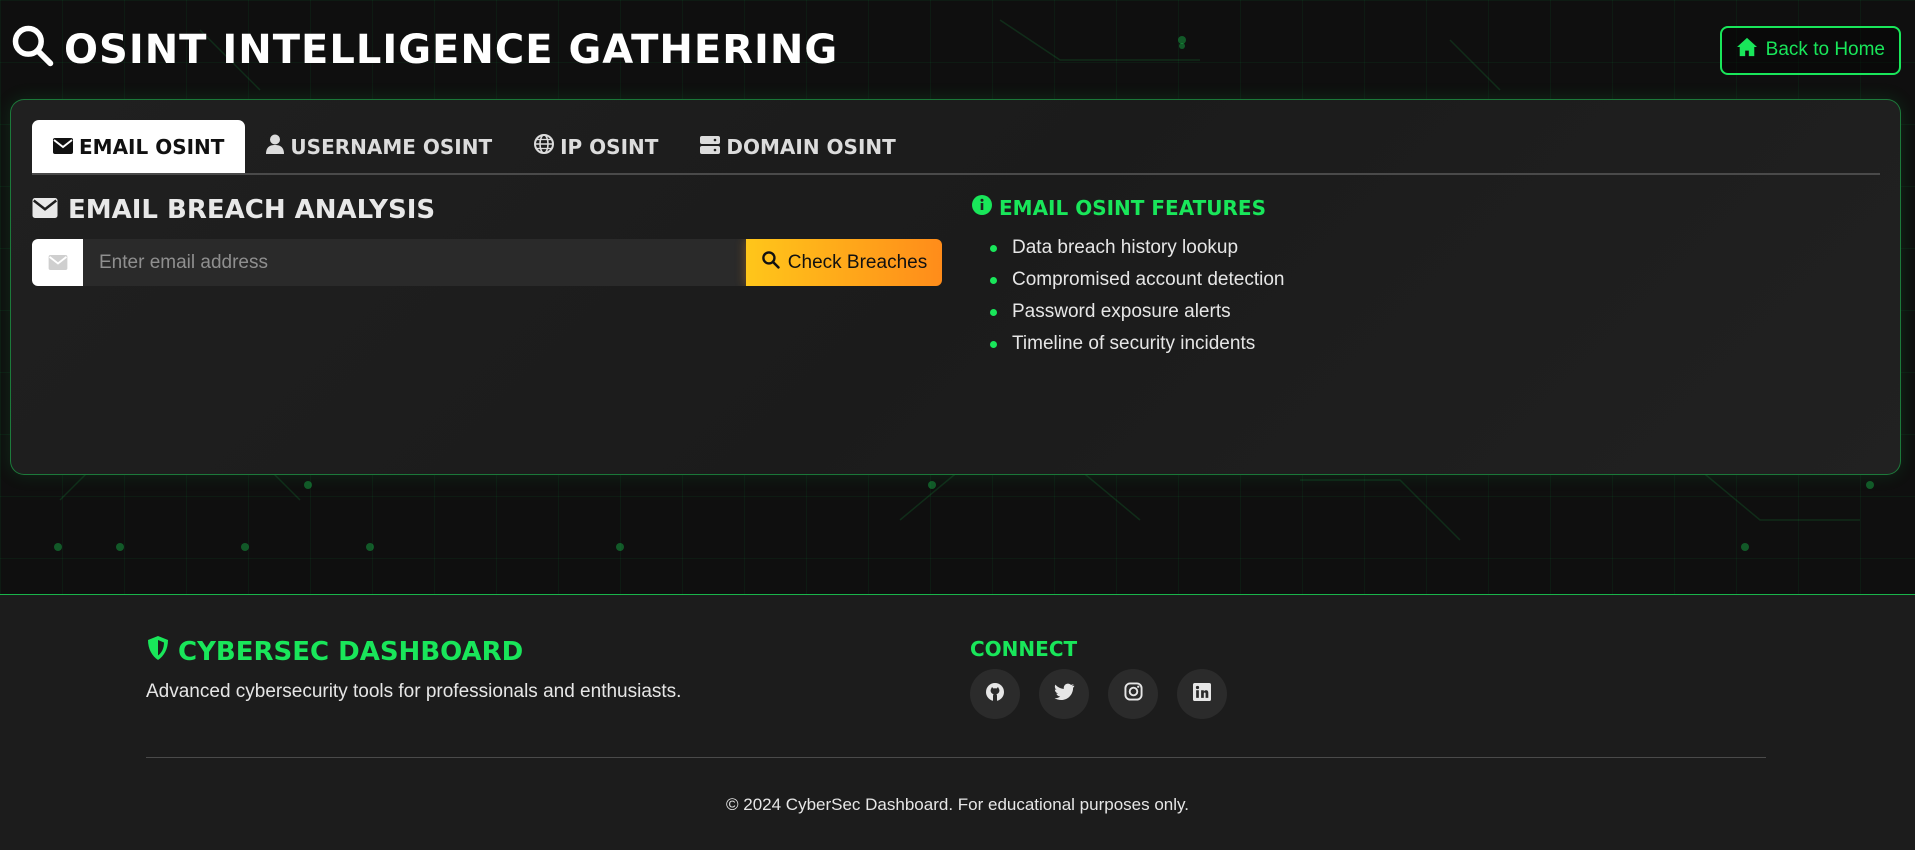 This screenshot has width=1915, height=850. Describe the element at coordinates (158, 651) in the screenshot. I see `shield-icon` at that location.